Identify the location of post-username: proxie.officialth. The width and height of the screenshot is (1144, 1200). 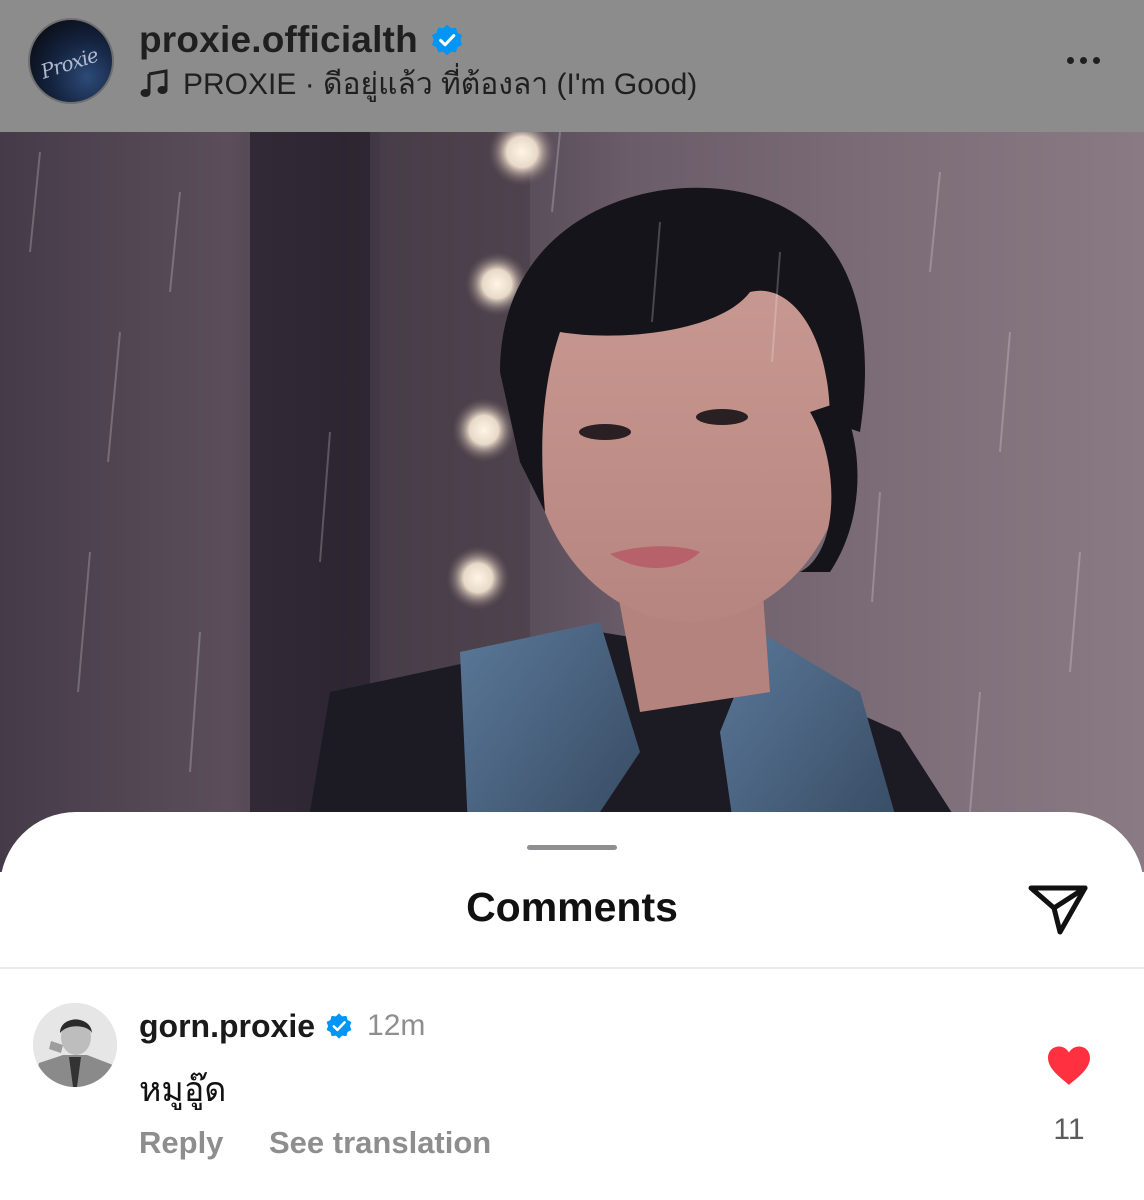
(278, 40).